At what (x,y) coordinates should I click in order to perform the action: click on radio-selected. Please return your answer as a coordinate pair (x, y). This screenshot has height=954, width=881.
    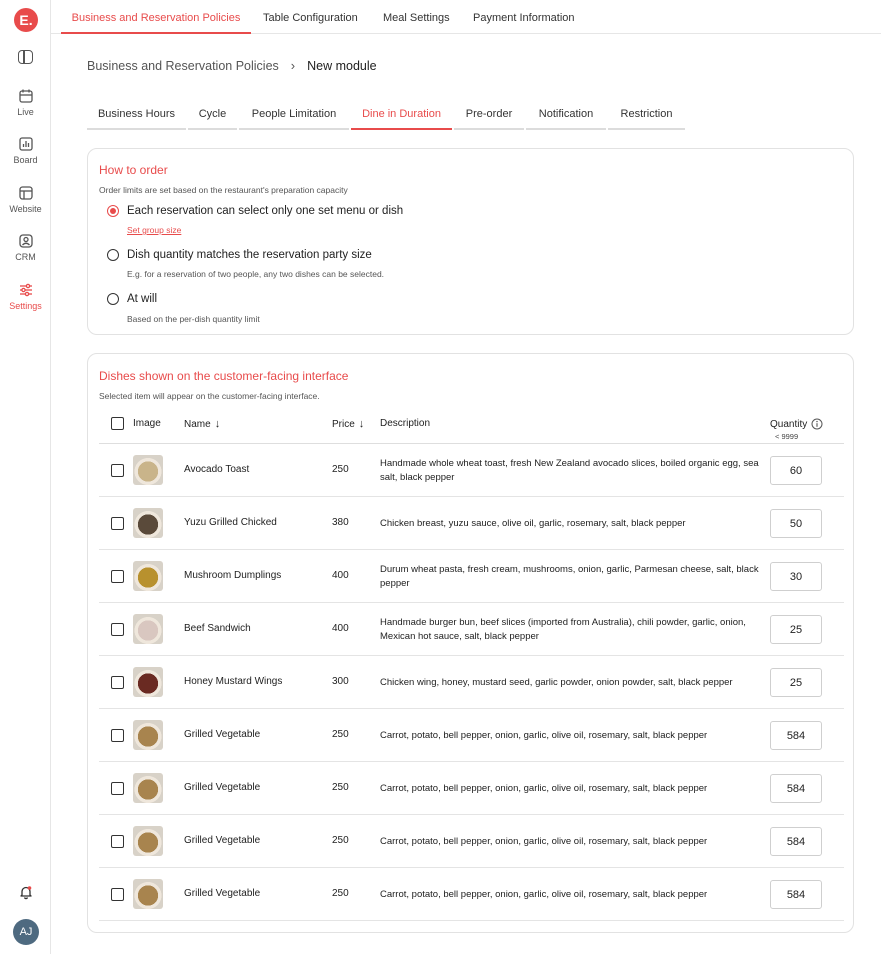
    Looking at the image, I should click on (113, 211).